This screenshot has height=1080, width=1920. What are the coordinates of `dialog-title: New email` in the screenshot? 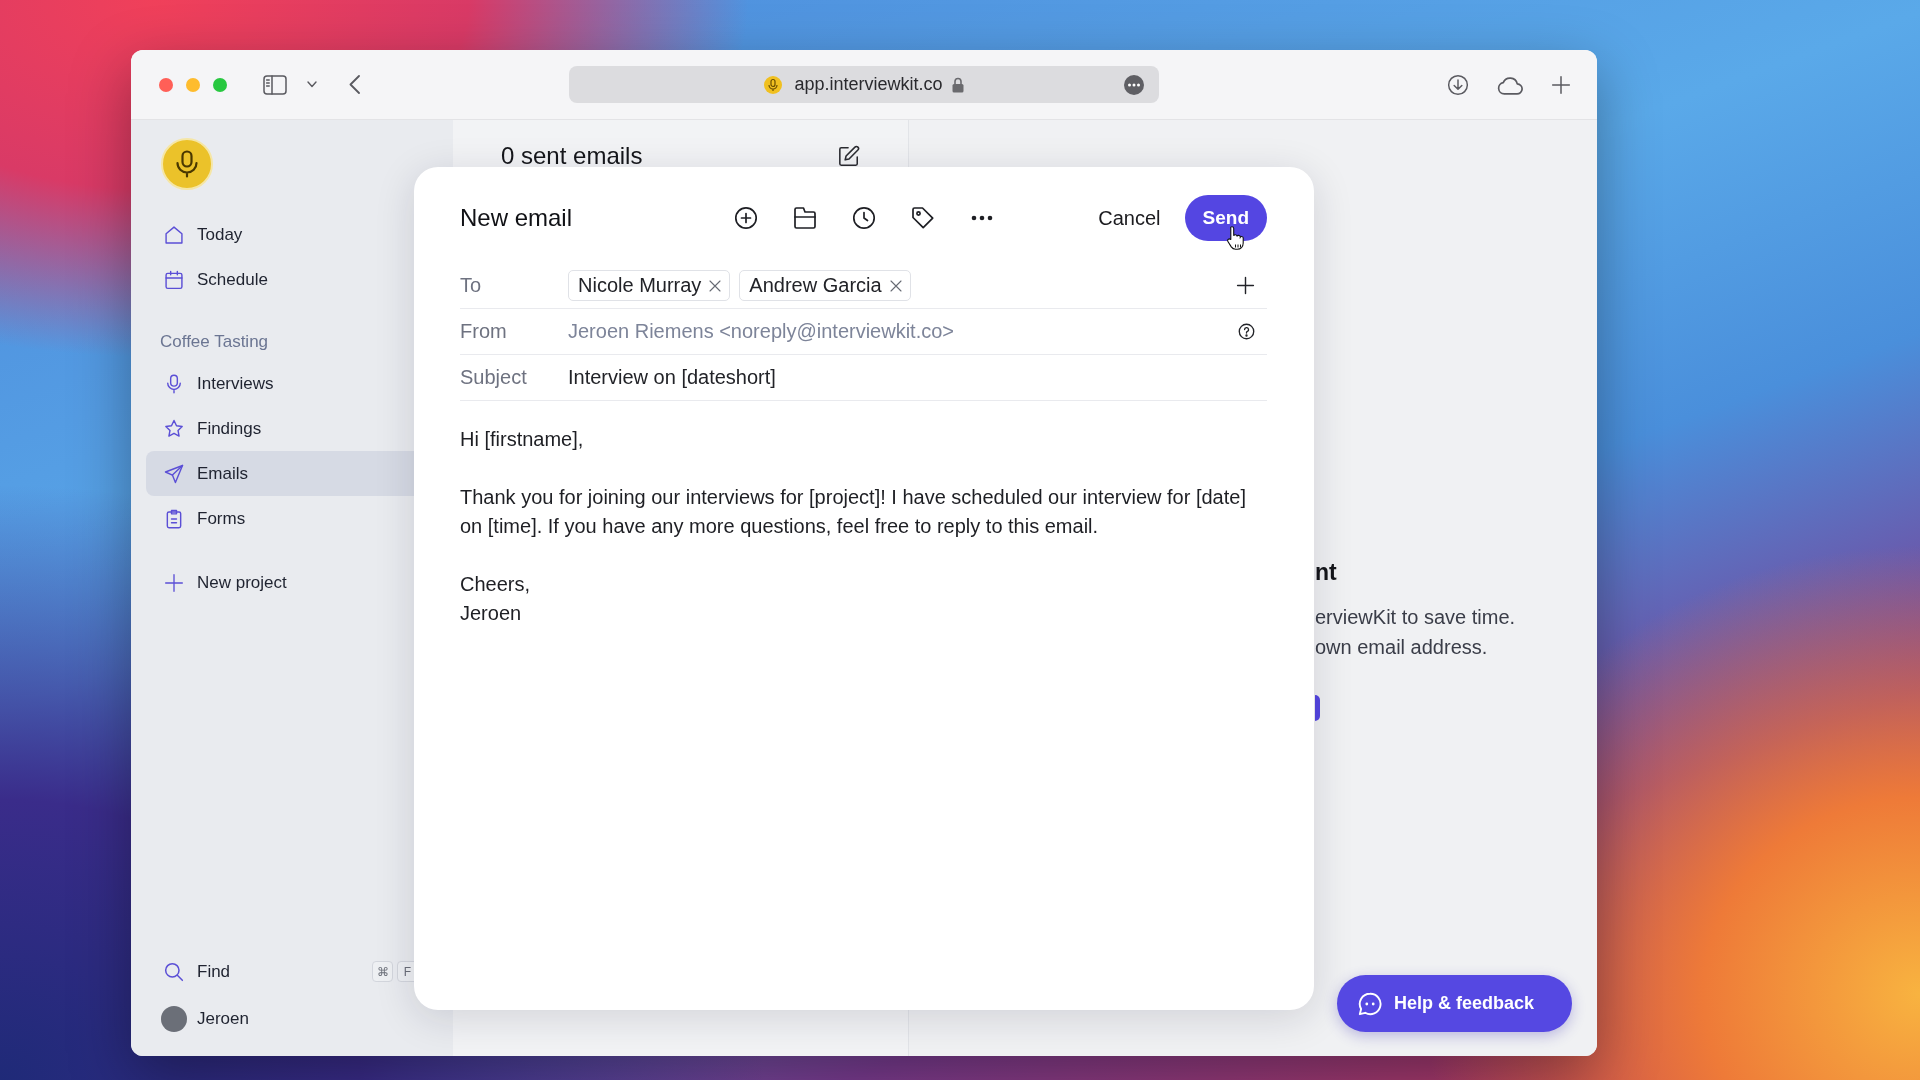 It's located at (516, 218).